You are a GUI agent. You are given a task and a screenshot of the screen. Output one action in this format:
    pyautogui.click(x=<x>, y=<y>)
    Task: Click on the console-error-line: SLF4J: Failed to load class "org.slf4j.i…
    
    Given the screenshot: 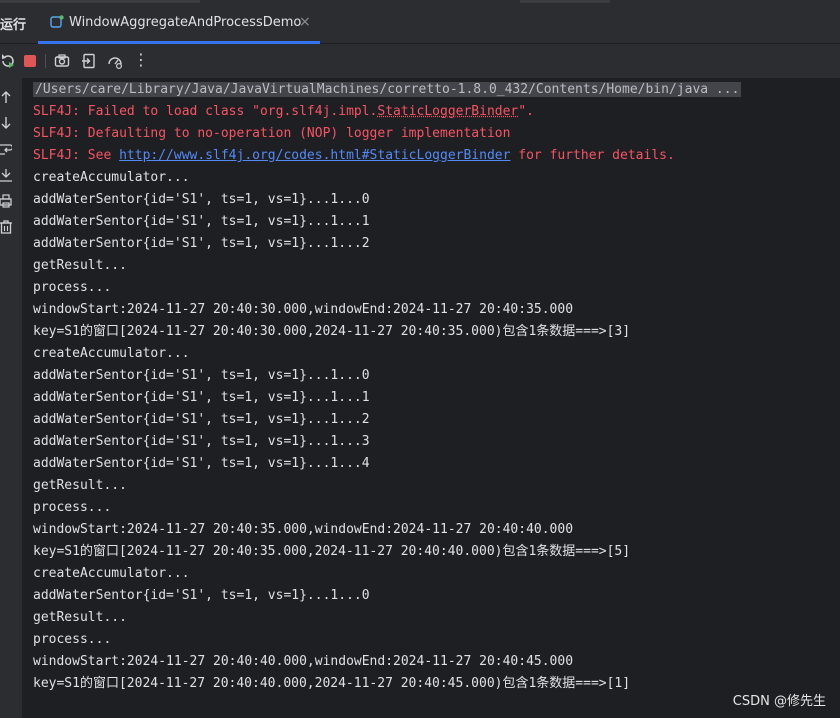 What is the action you would take?
    pyautogui.click(x=283, y=112)
    